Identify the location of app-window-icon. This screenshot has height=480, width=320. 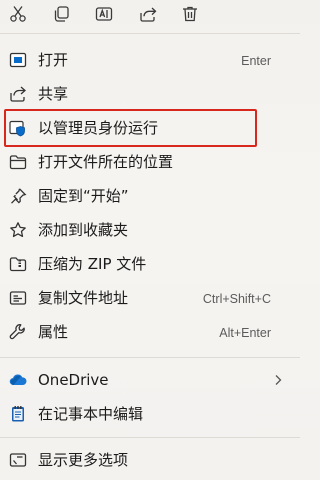
(18, 60).